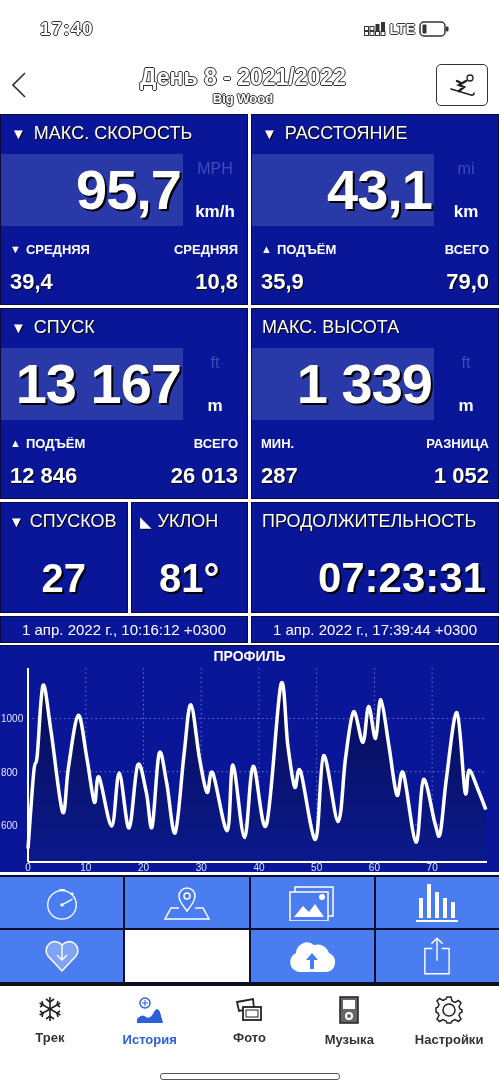 Image resolution: width=499 pixels, height=1080 pixels. What do you see at coordinates (278, 443) in the screenshot?
I see `stat-label: МИН.` at bounding box center [278, 443].